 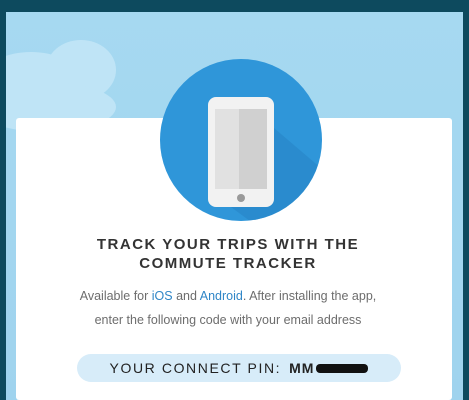 What do you see at coordinates (342, 368) in the screenshot?
I see `pin-redaction-mark` at bounding box center [342, 368].